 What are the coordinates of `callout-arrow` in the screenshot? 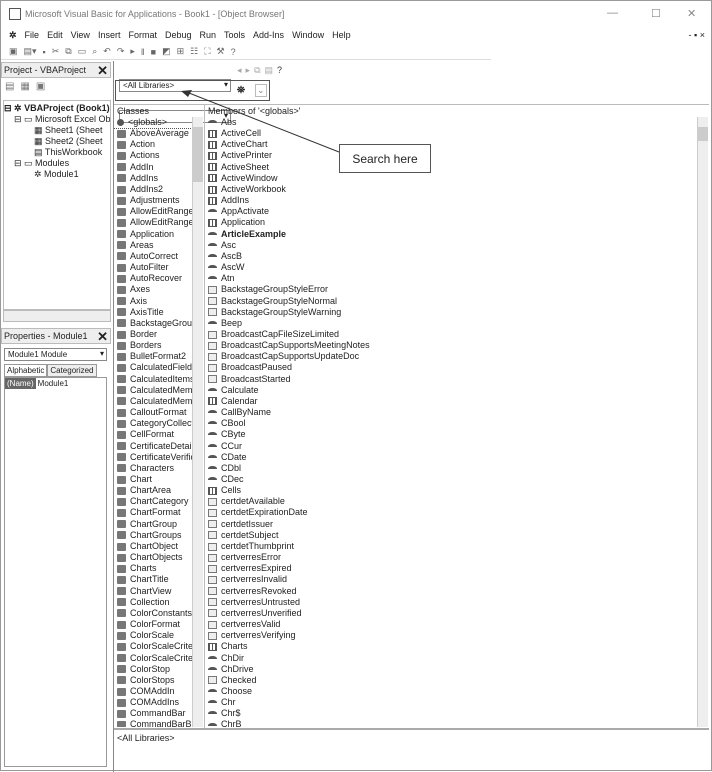 It's located at (260, 121).